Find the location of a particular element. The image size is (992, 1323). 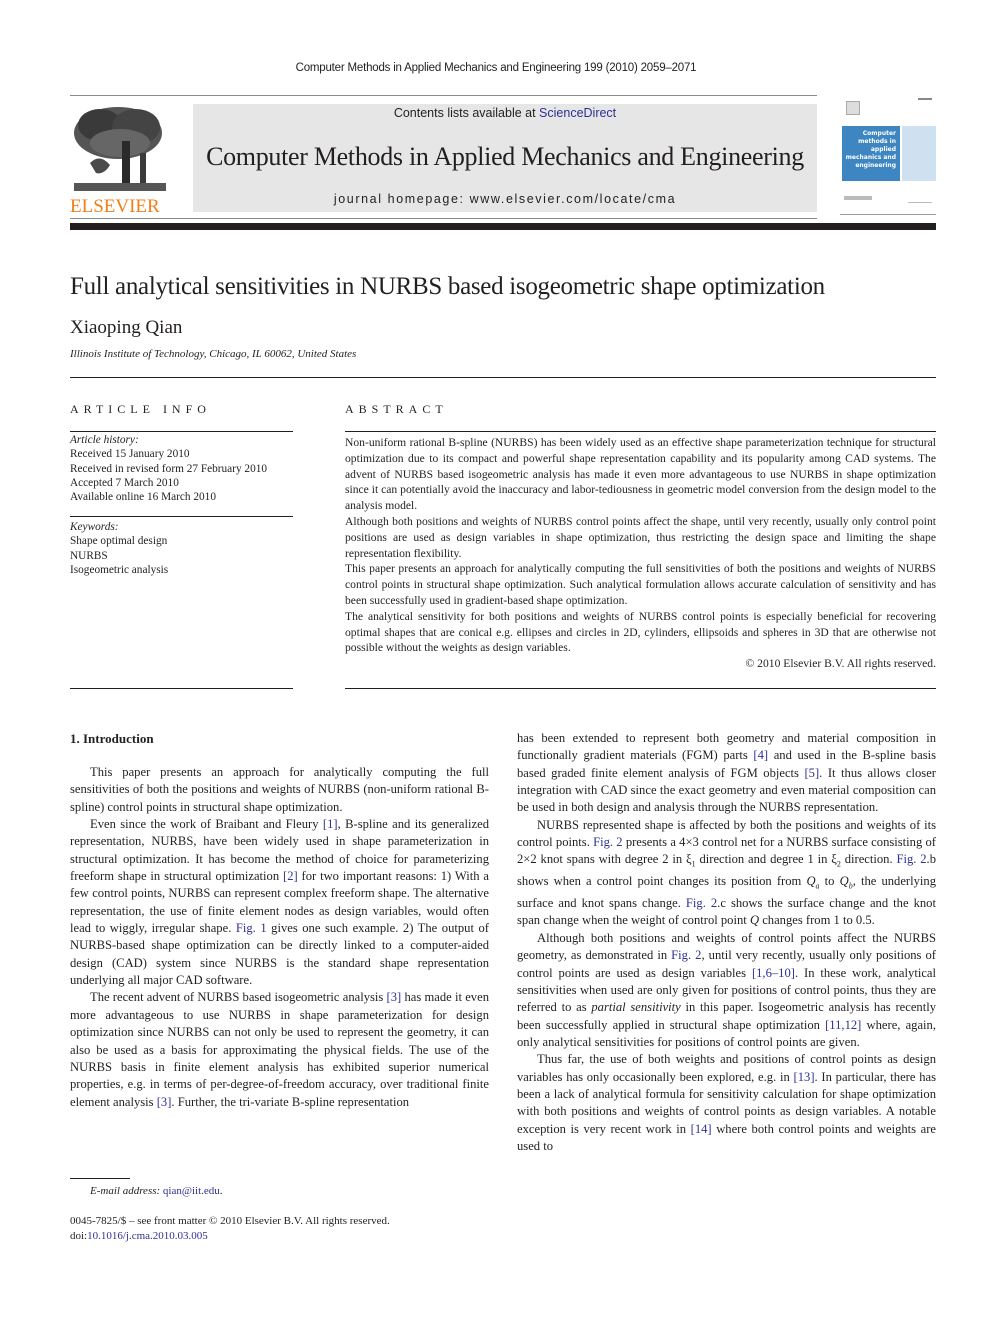

header-rule-bottom is located at coordinates (443, 218).